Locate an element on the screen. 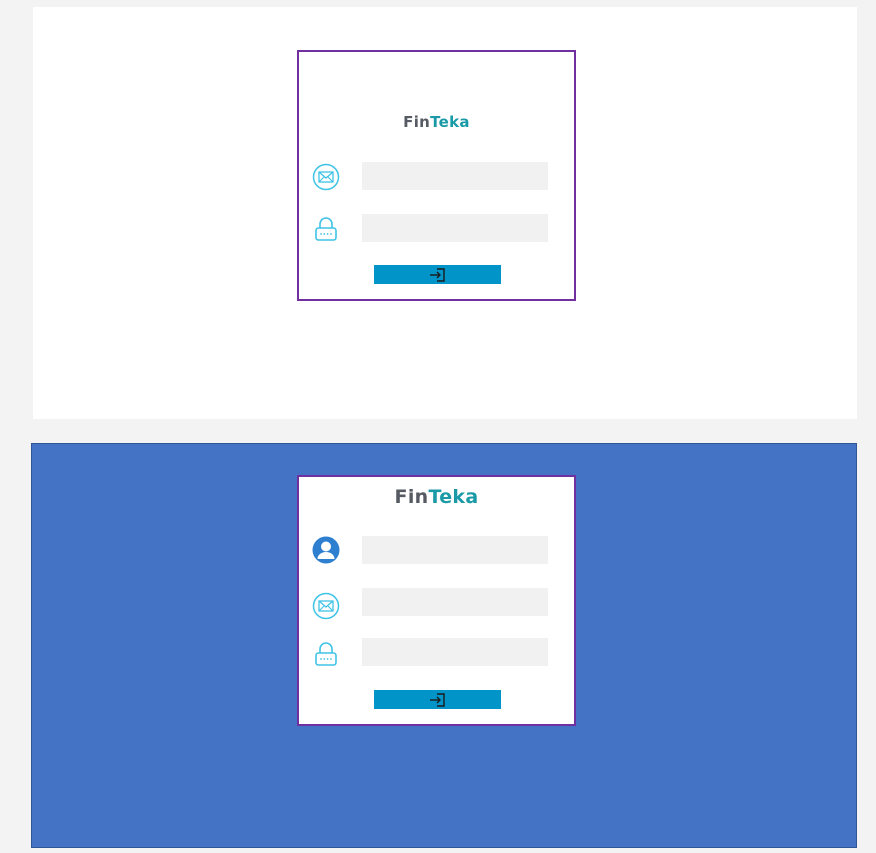  signup-button is located at coordinates (437, 699).